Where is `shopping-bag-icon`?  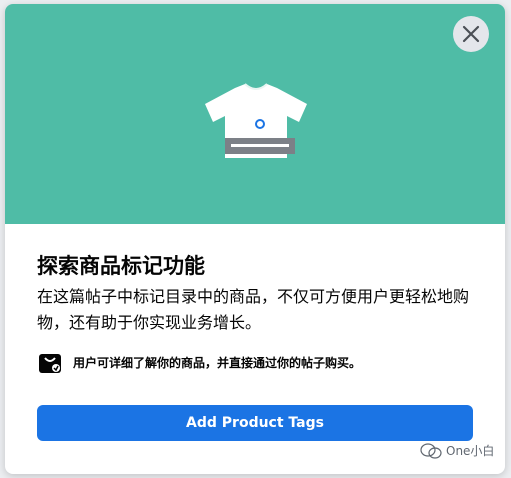 shopping-bag-icon is located at coordinates (50, 363).